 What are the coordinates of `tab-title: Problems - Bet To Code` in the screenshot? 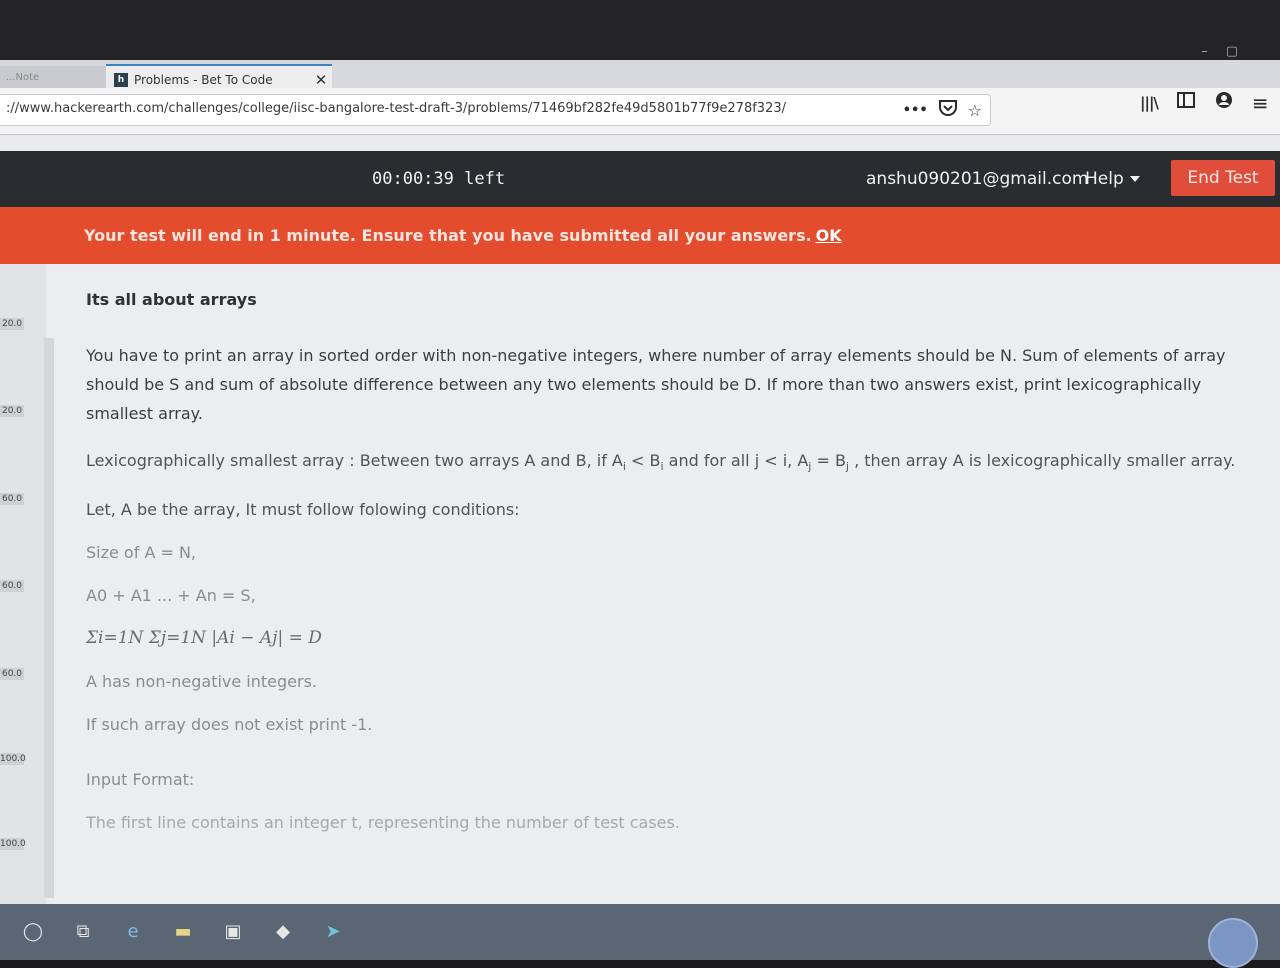 It's located at (203, 80).